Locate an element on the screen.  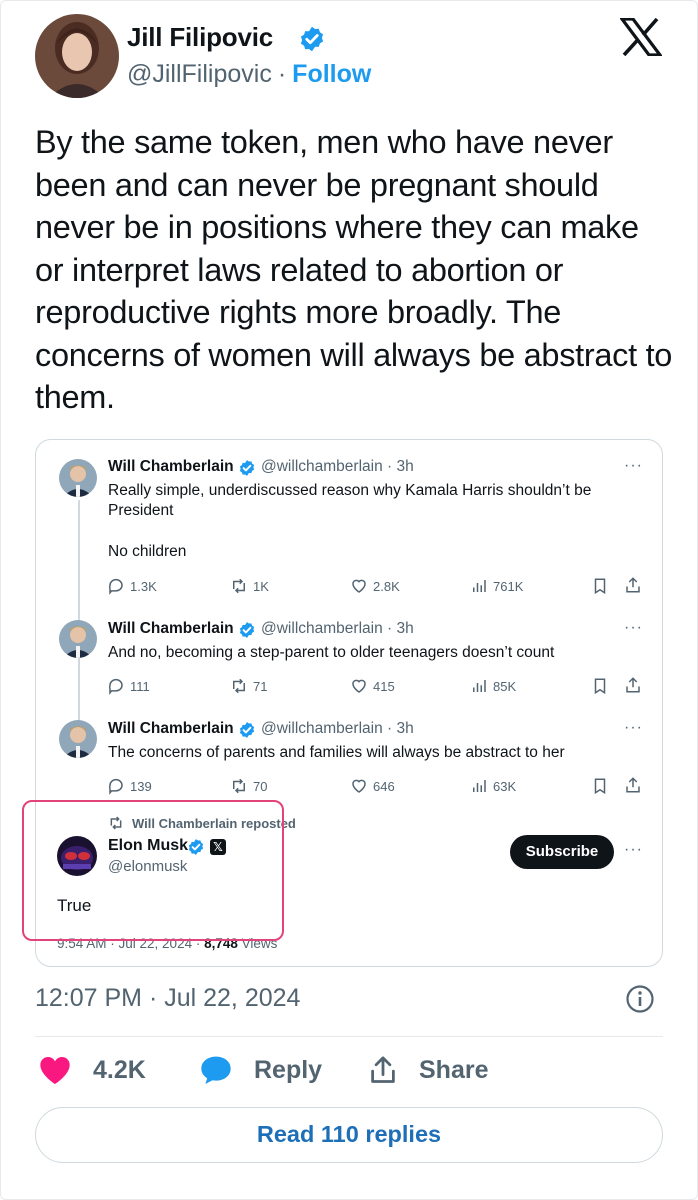
thread-connector is located at coordinates (79, 612).